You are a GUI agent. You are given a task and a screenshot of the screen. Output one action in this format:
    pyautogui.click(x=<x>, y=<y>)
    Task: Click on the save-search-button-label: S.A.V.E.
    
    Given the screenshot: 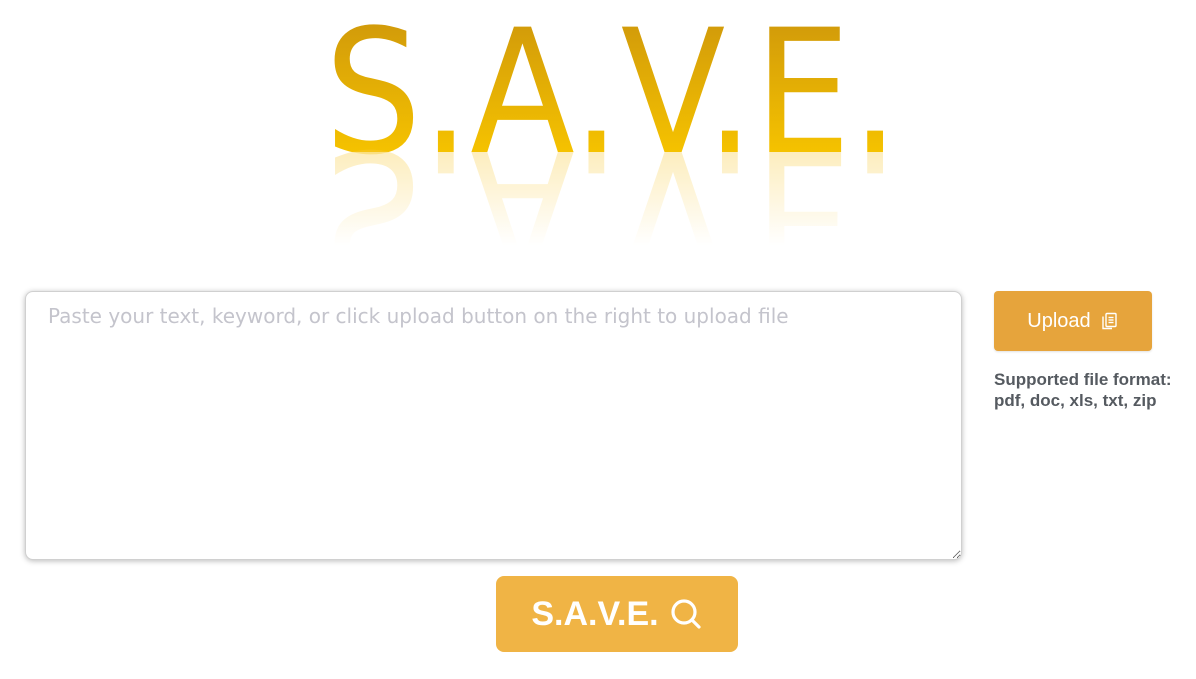 What is the action you would take?
    pyautogui.click(x=595, y=613)
    